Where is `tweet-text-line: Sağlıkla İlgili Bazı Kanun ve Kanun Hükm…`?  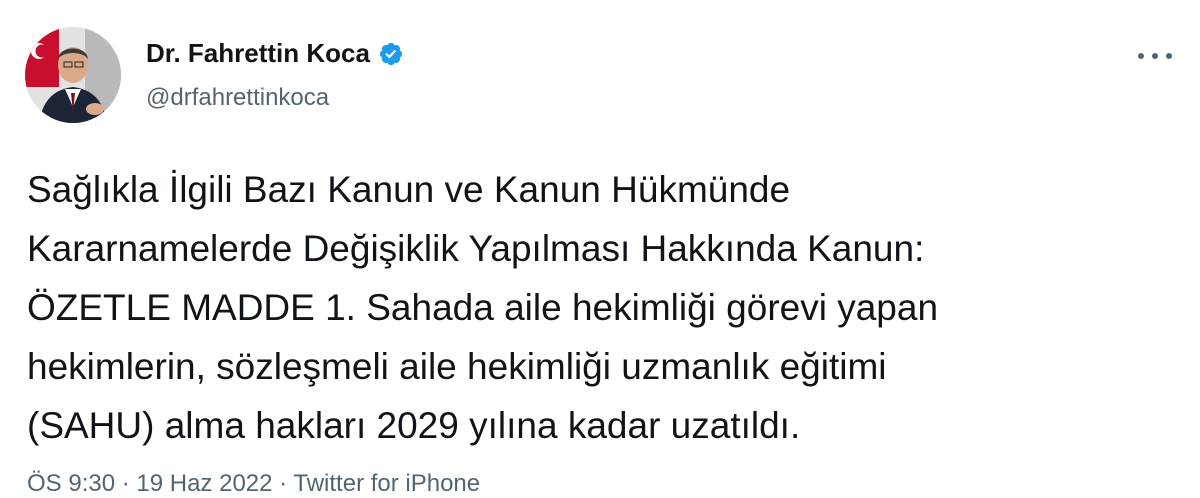 tweet-text-line: Sağlıkla İlgili Bazı Kanun ve Kanun Hükm… is located at coordinates (409, 189).